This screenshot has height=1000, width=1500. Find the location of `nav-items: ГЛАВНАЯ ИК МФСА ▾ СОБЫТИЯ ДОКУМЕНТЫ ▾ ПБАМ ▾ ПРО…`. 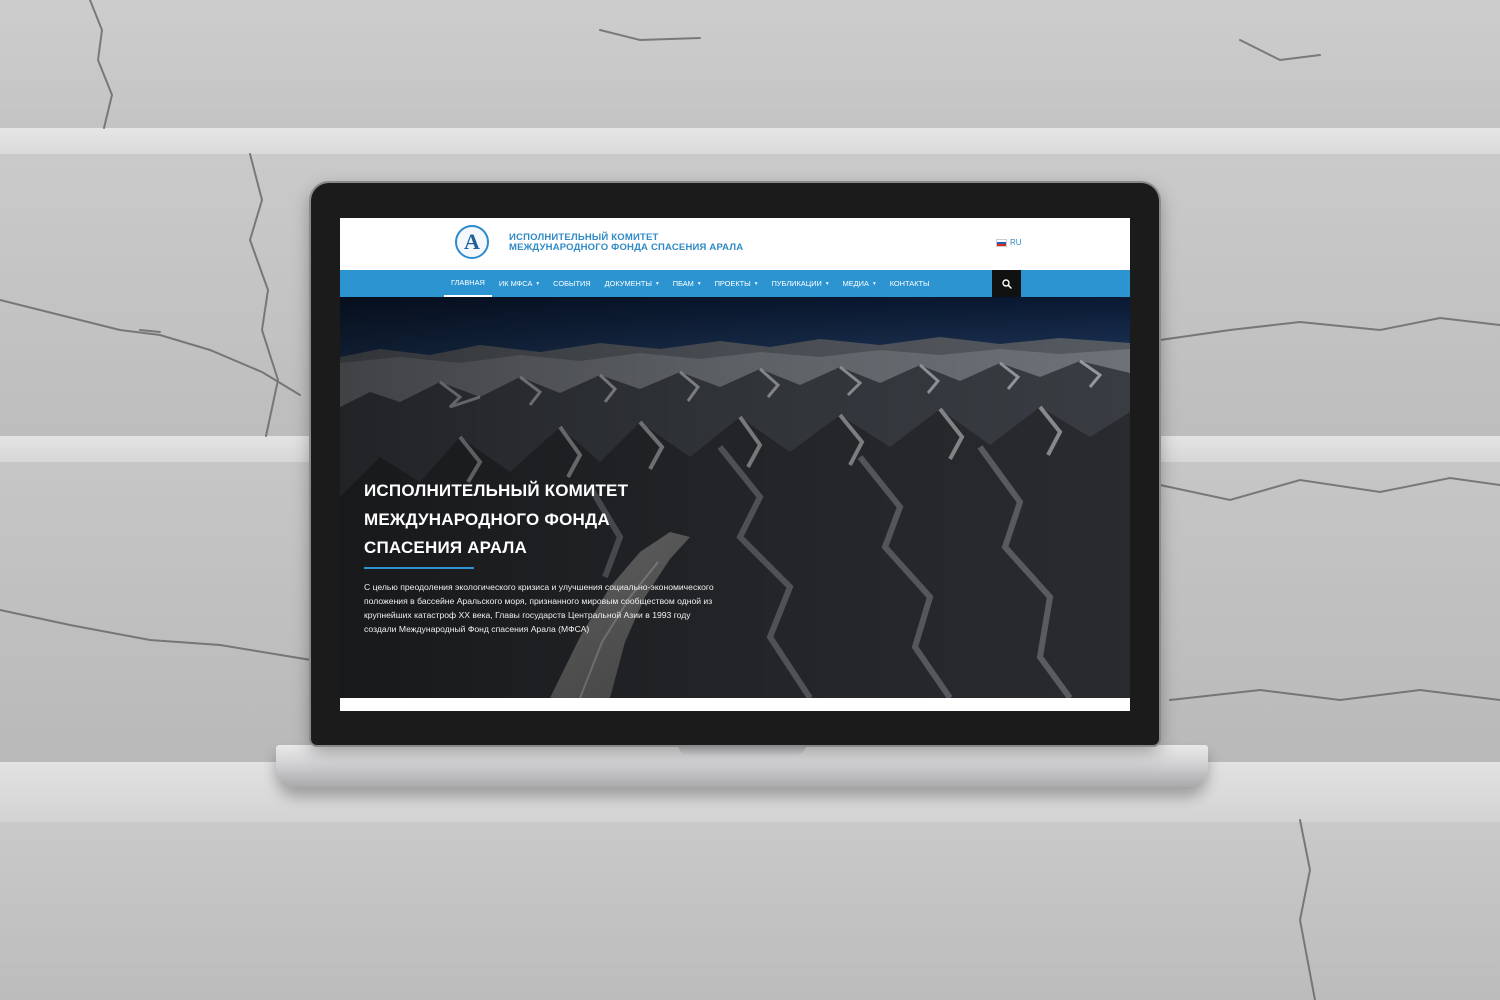

nav-items: ГЛАВНАЯ ИК МФСА ▾ СОБЫТИЯ ДОКУМЕНТЫ ▾ ПБАМ ▾ ПРО… is located at coordinates (690, 283).